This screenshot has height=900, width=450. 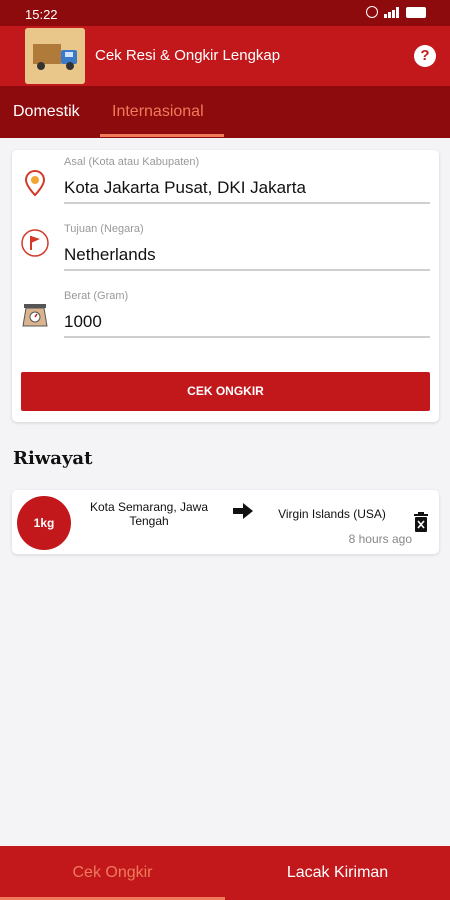 I want to click on destination-input: Netherlands, so click(x=110, y=255).